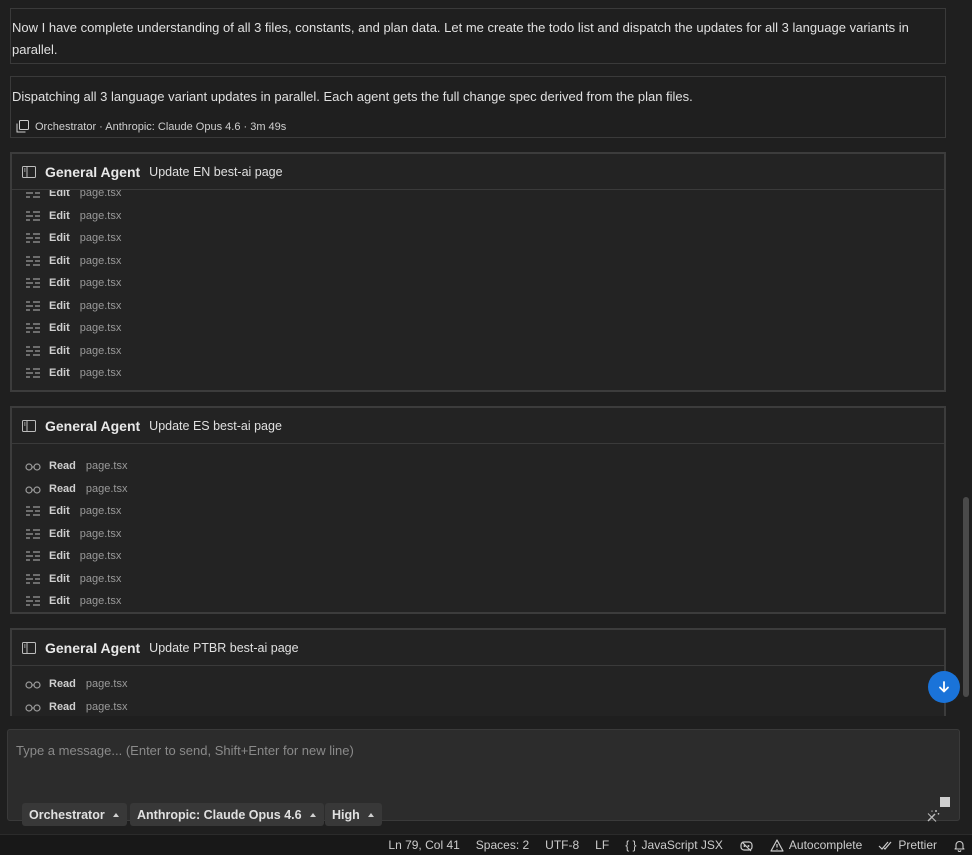 The image size is (972, 855). What do you see at coordinates (825, 845) in the screenshot?
I see `status-autocomplete-label: Autocomplete` at bounding box center [825, 845].